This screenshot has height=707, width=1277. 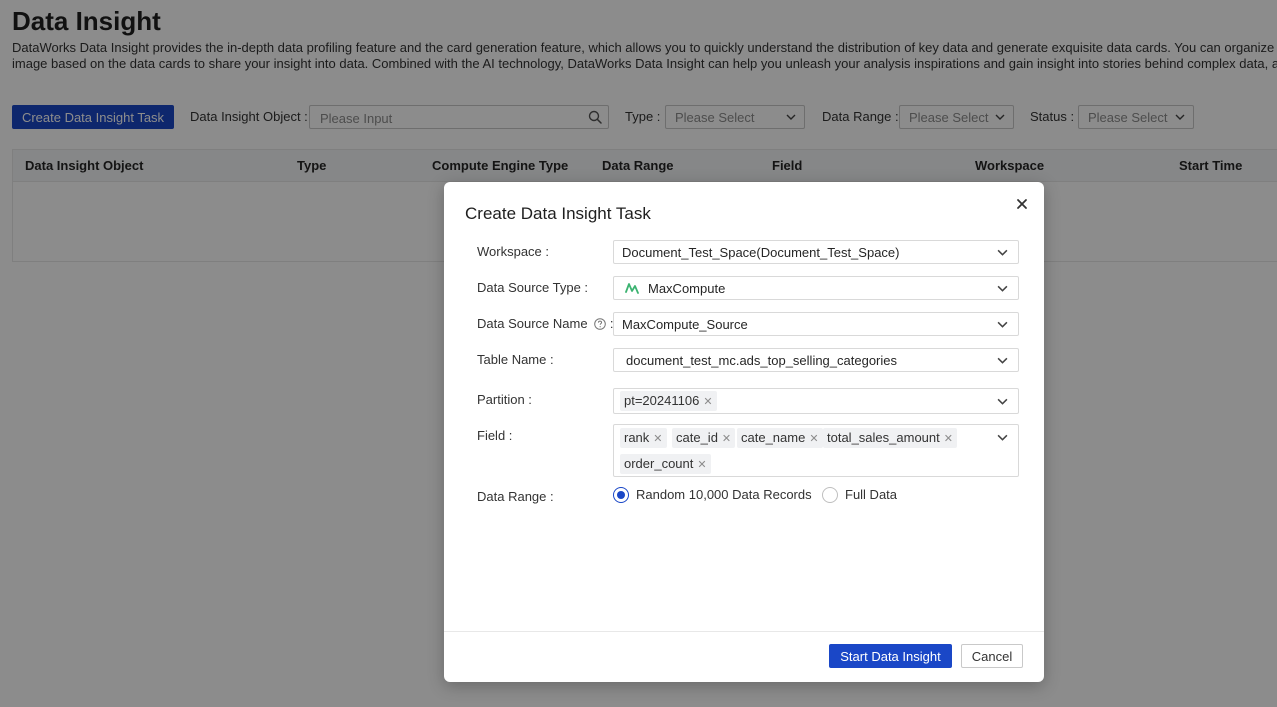 I want to click on help-icon, so click(x=600, y=324).